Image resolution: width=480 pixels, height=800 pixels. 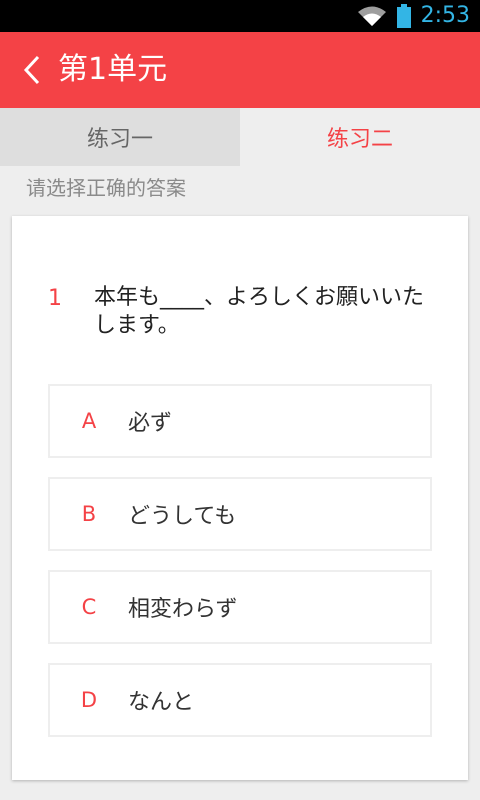 I want to click on option-letter: A, so click(x=89, y=421).